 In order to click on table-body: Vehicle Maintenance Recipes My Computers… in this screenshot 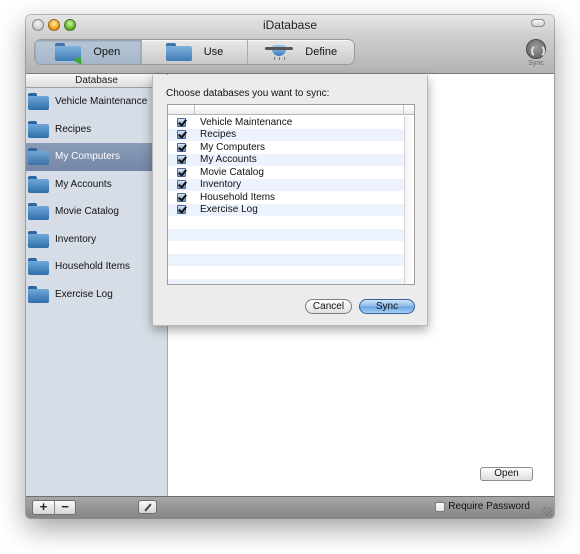, I will do `click(286, 200)`.